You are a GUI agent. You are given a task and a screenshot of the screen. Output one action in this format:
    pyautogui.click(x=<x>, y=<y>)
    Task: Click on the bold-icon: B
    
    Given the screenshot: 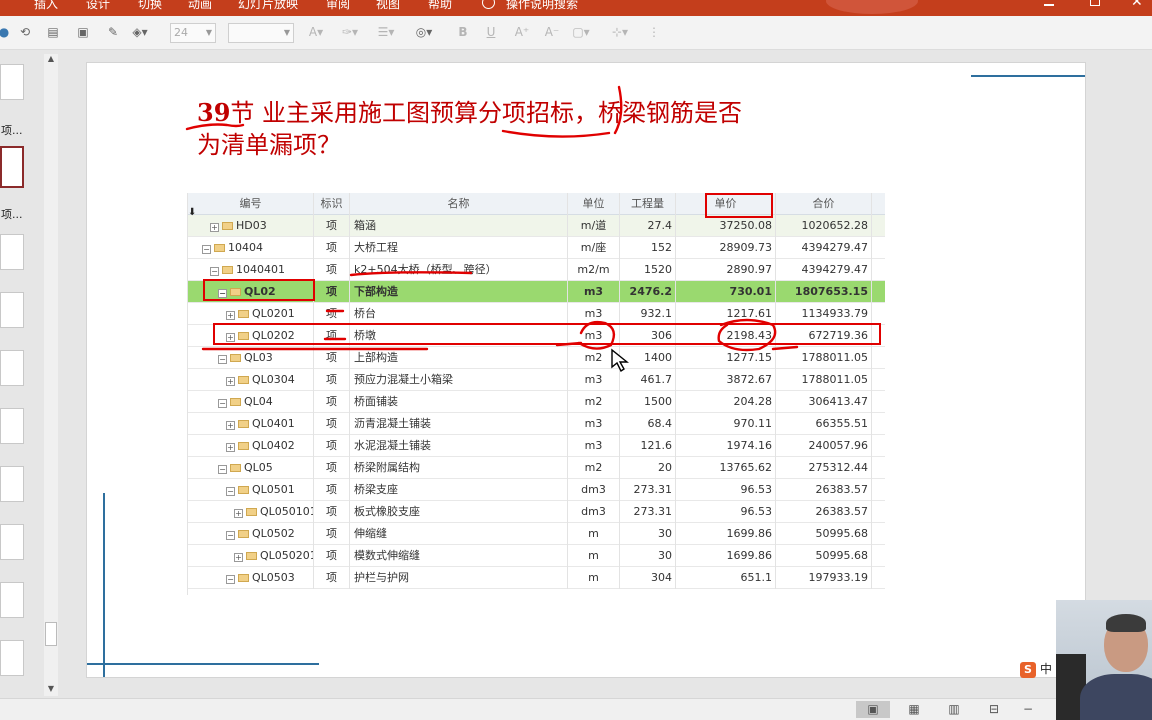 What is the action you would take?
    pyautogui.click(x=463, y=32)
    